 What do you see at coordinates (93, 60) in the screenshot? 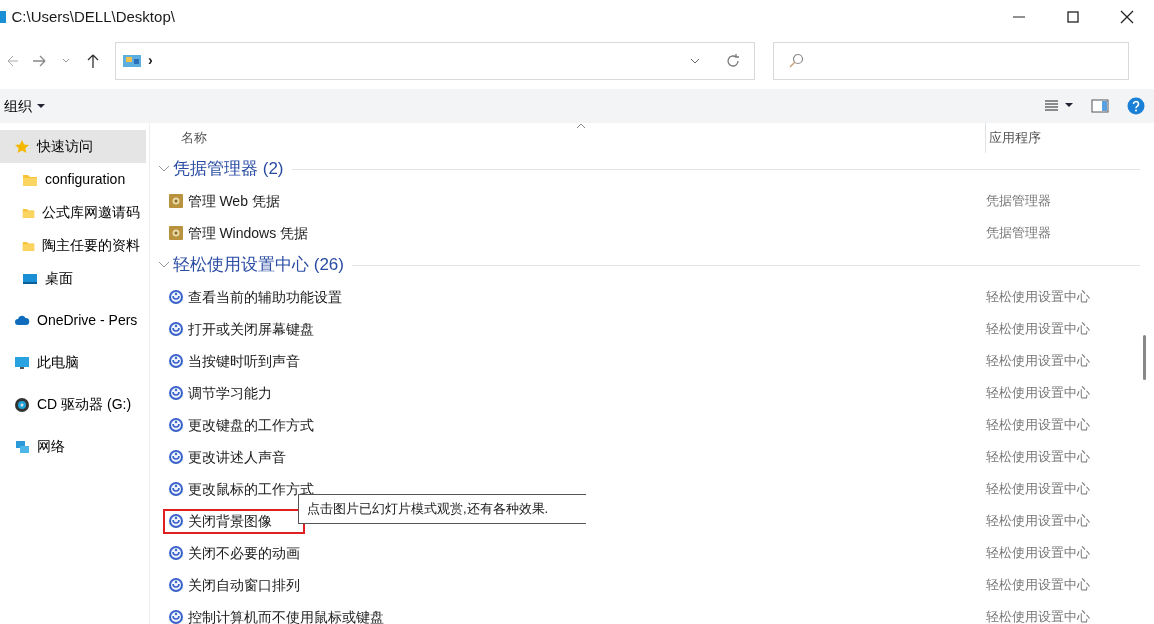
I see `up-icon` at bounding box center [93, 60].